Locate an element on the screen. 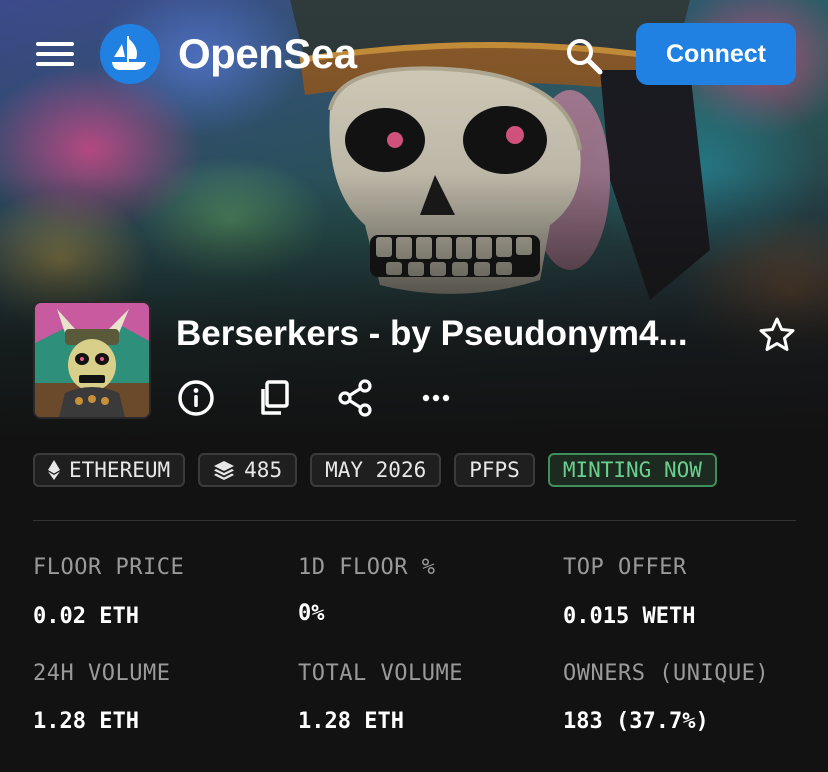 The width and height of the screenshot is (828, 772). date-label: MAY 2026 is located at coordinates (376, 470).